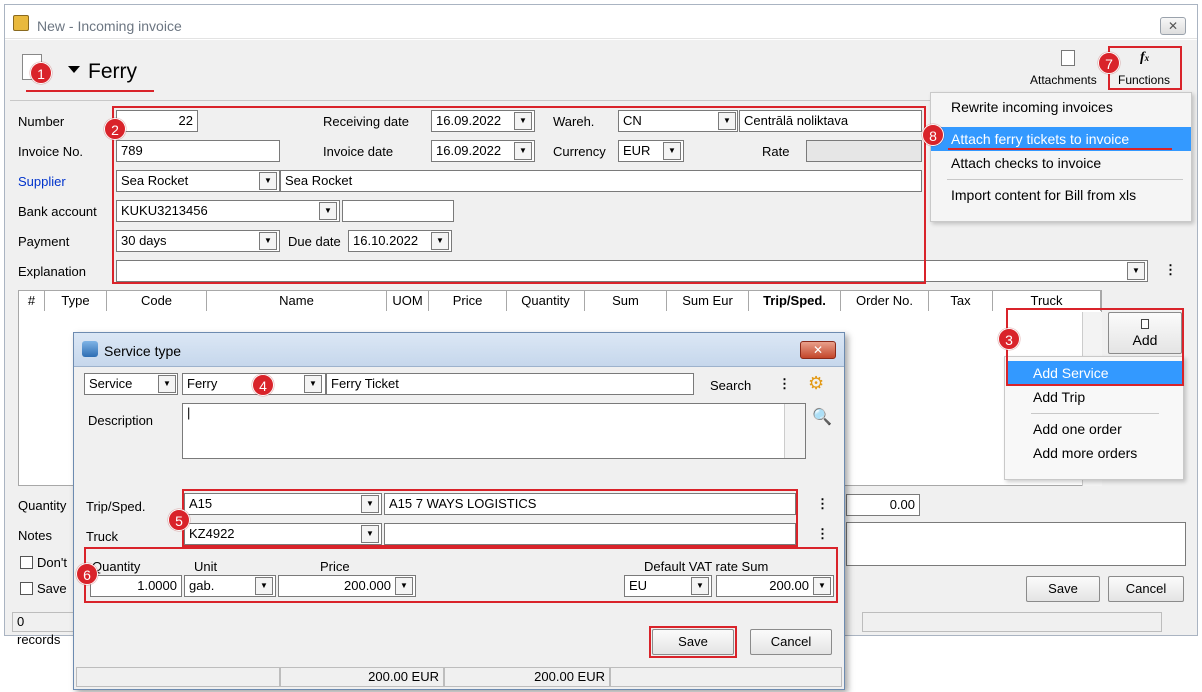 The image size is (1202, 692). Describe the element at coordinates (490, 518) in the screenshot. I see `trip-truck-highlight` at that location.